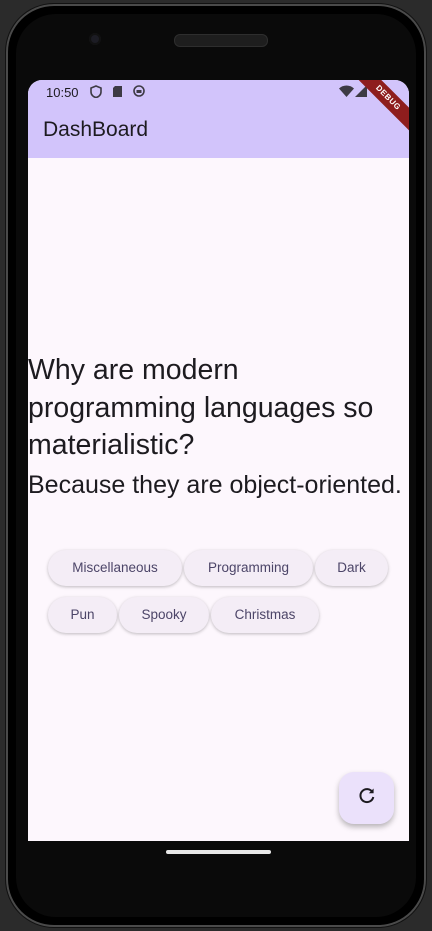 This screenshot has height=931, width=432. Describe the element at coordinates (265, 615) in the screenshot. I see `chip-christmas: Christmas` at that location.